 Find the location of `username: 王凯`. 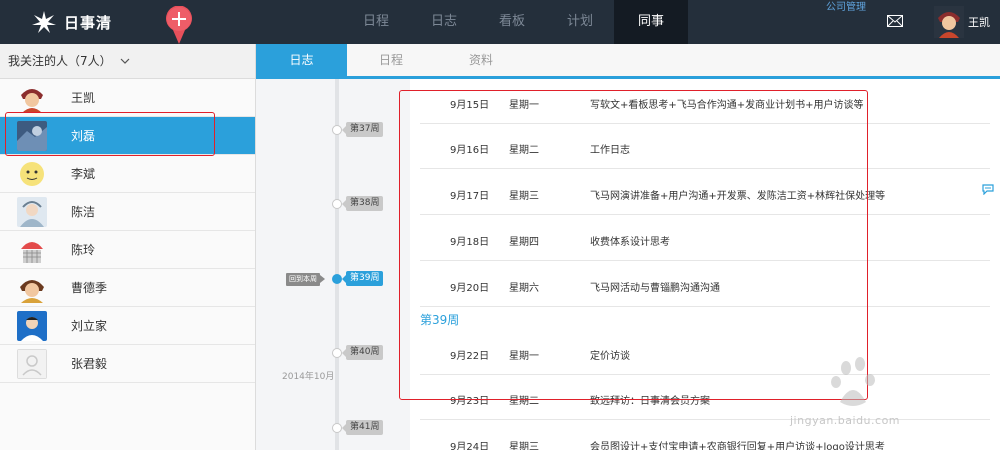

username: 王凯 is located at coordinates (979, 22).